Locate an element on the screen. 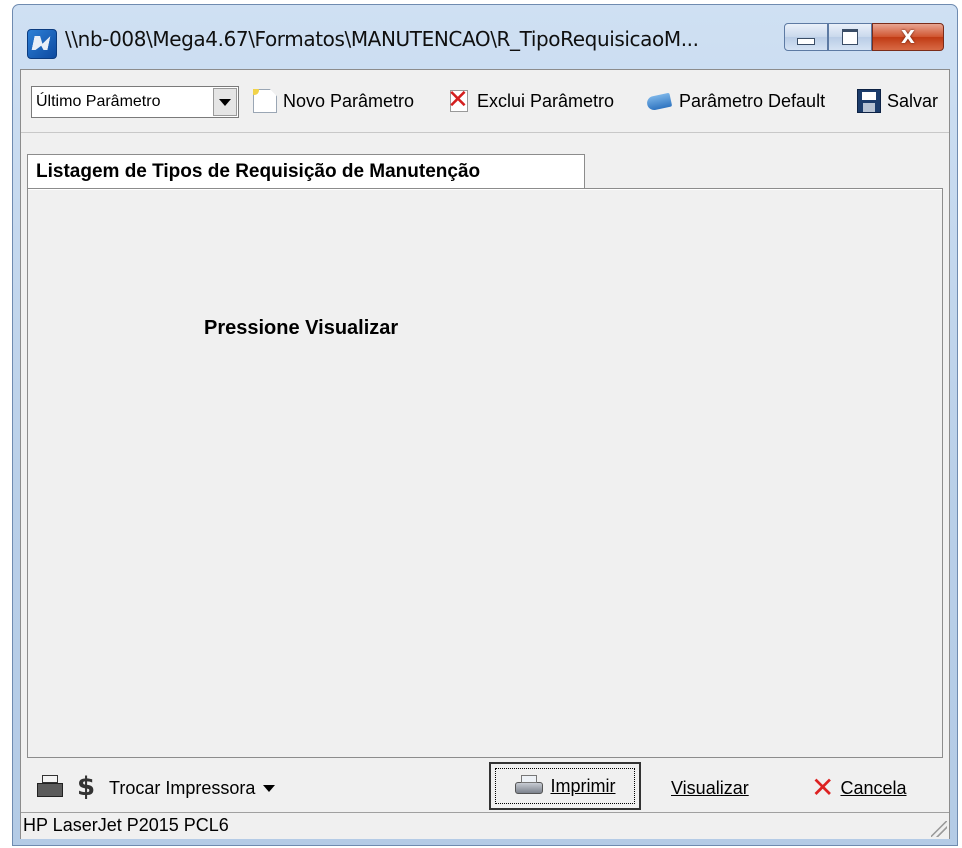 Image resolution: width=962 pixels, height=848 pixels. app-logo-icon is located at coordinates (42, 44).